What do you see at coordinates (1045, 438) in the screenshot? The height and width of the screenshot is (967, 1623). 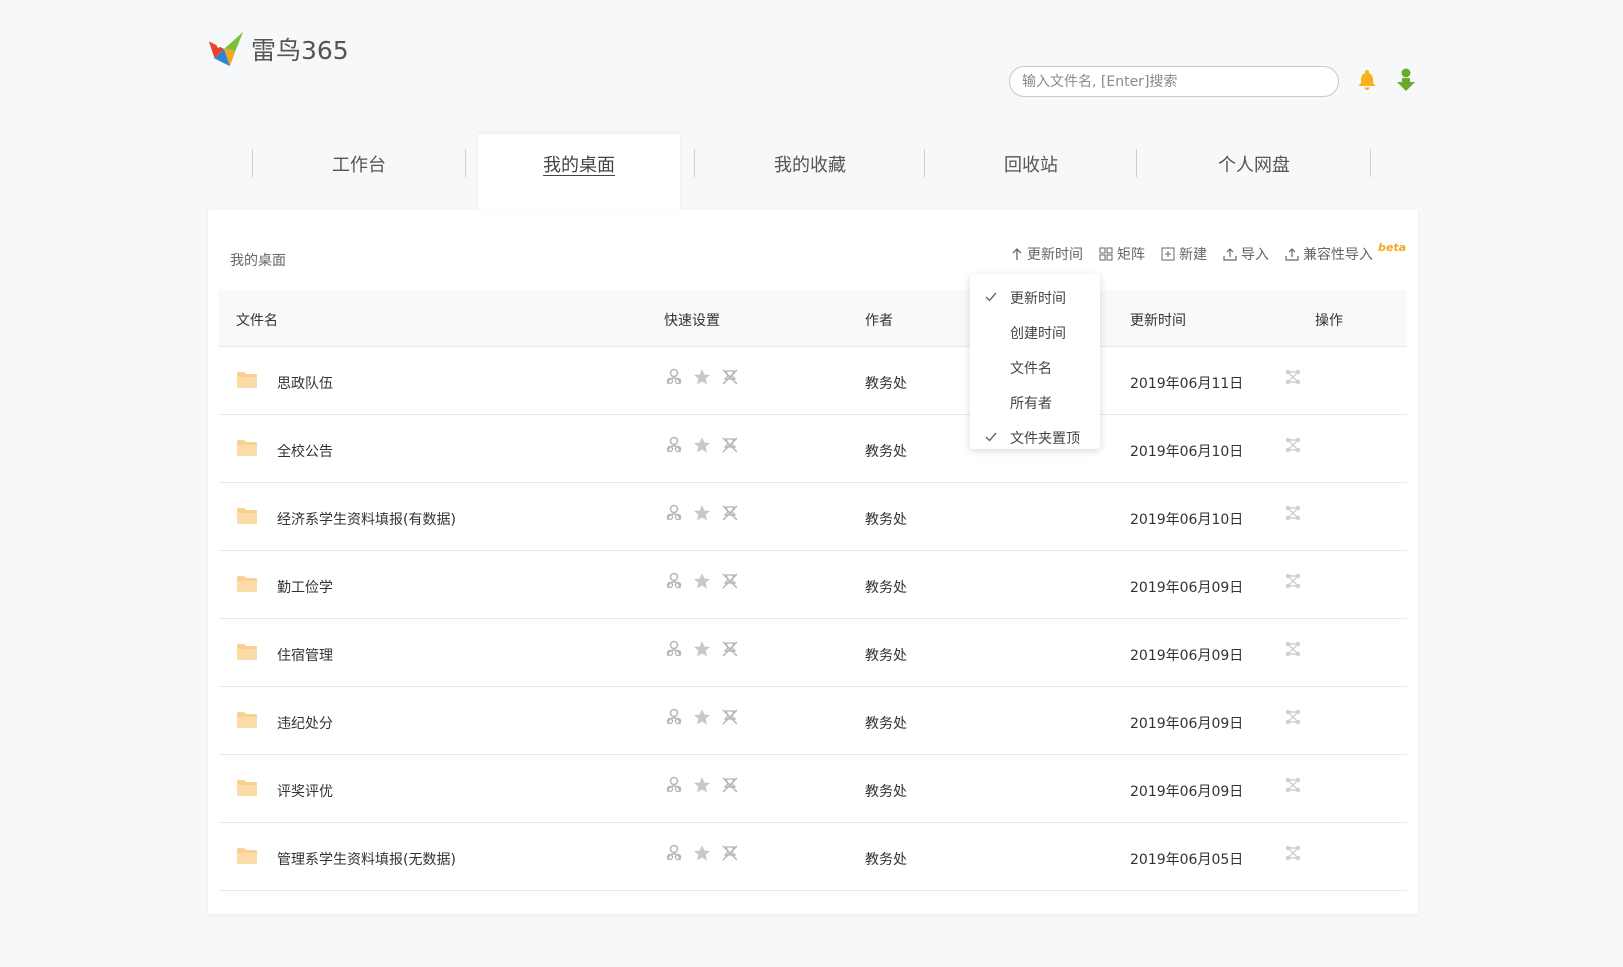 I see `sort-option-label: 文件夹置顶` at bounding box center [1045, 438].